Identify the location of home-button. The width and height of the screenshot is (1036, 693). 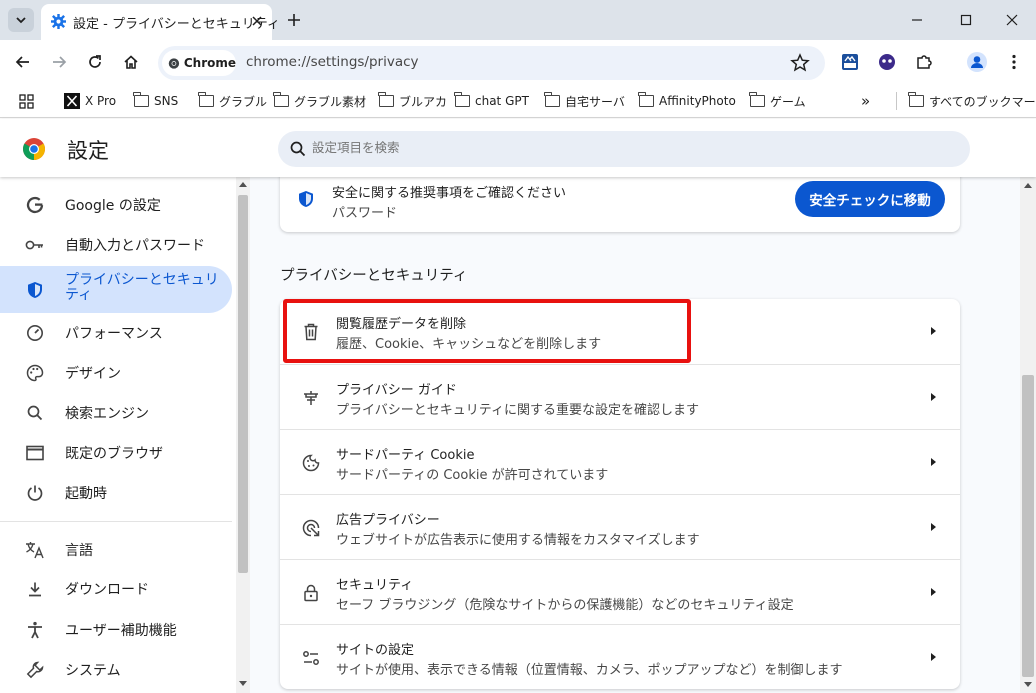
(131, 62).